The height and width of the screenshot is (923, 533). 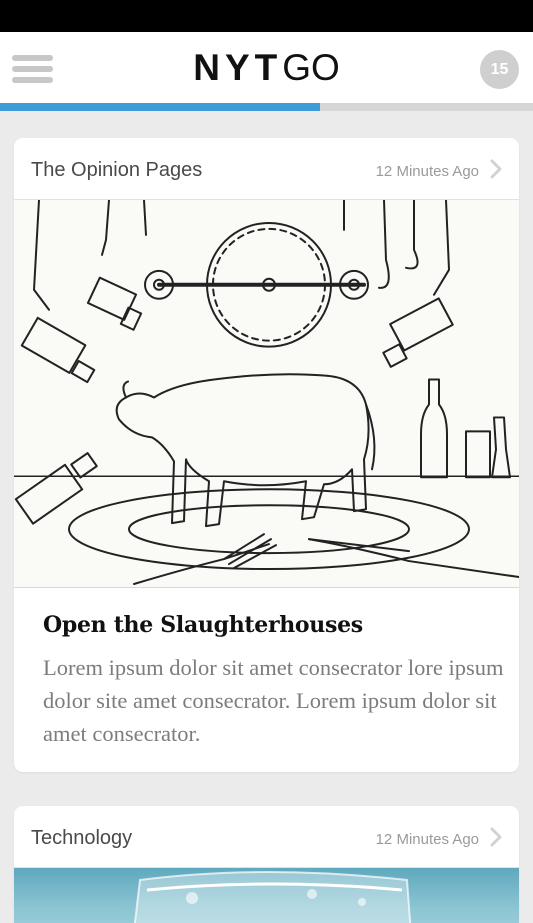 I want to click on reading-progress-bar, so click(x=266, y=107).